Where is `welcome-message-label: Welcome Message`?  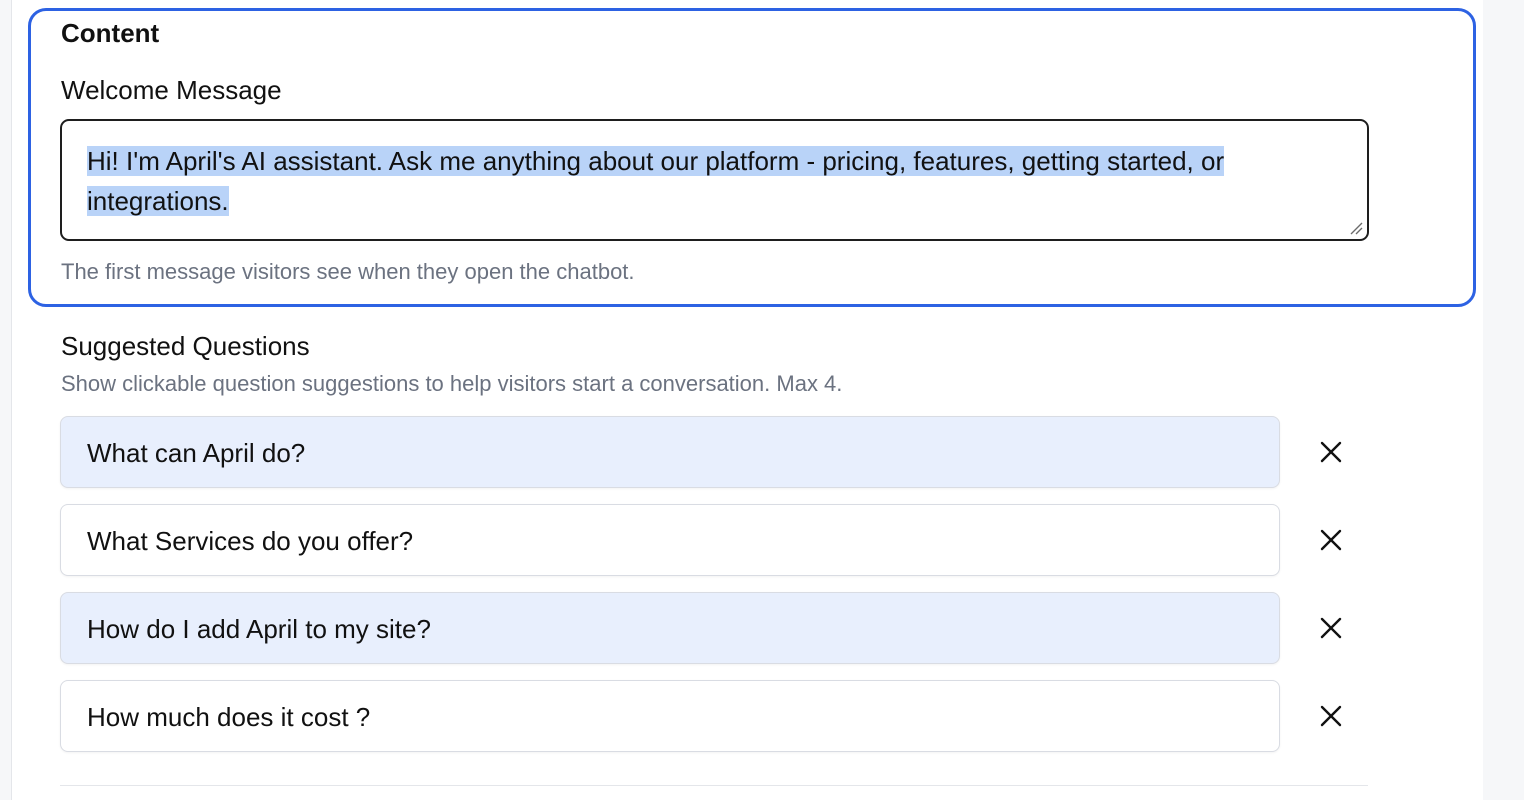
welcome-message-label: Welcome Message is located at coordinates (171, 90).